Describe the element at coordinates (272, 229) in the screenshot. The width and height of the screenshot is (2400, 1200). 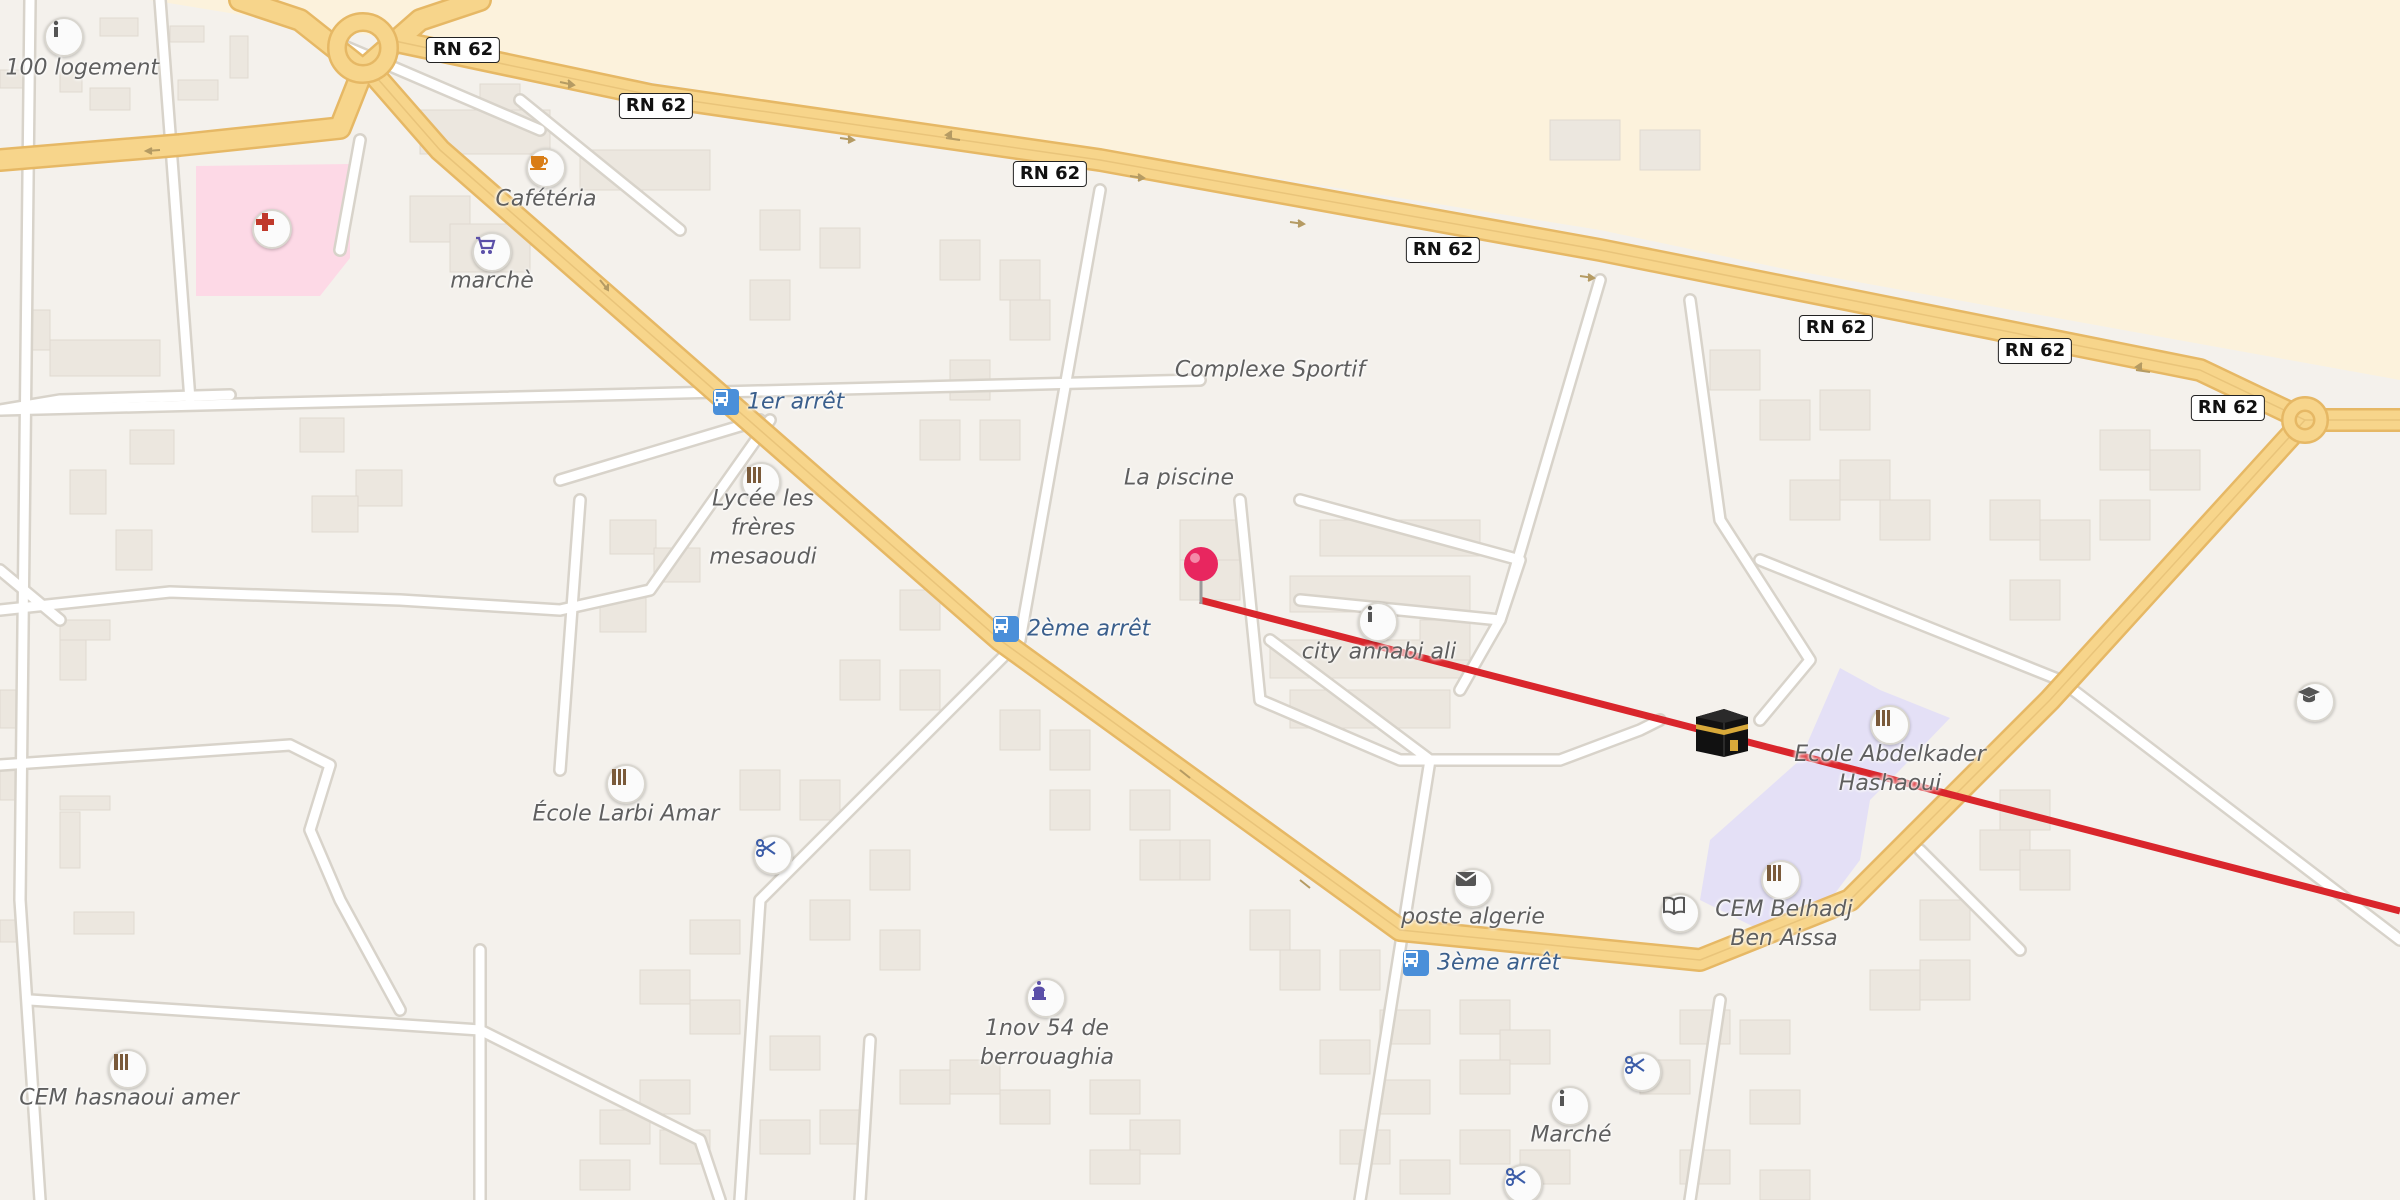
I see `hospital-cross-icon` at that location.